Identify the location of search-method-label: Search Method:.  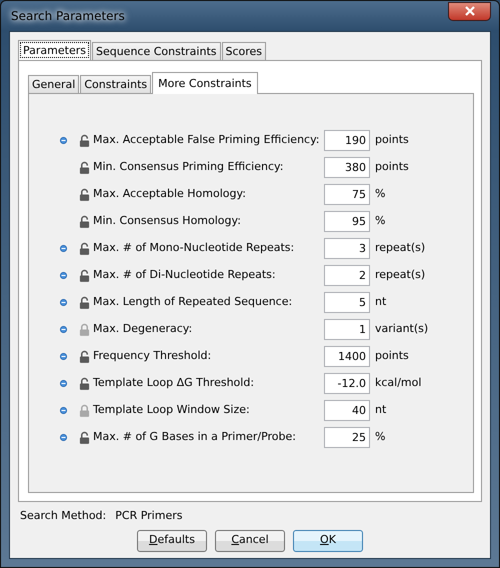
(63, 516).